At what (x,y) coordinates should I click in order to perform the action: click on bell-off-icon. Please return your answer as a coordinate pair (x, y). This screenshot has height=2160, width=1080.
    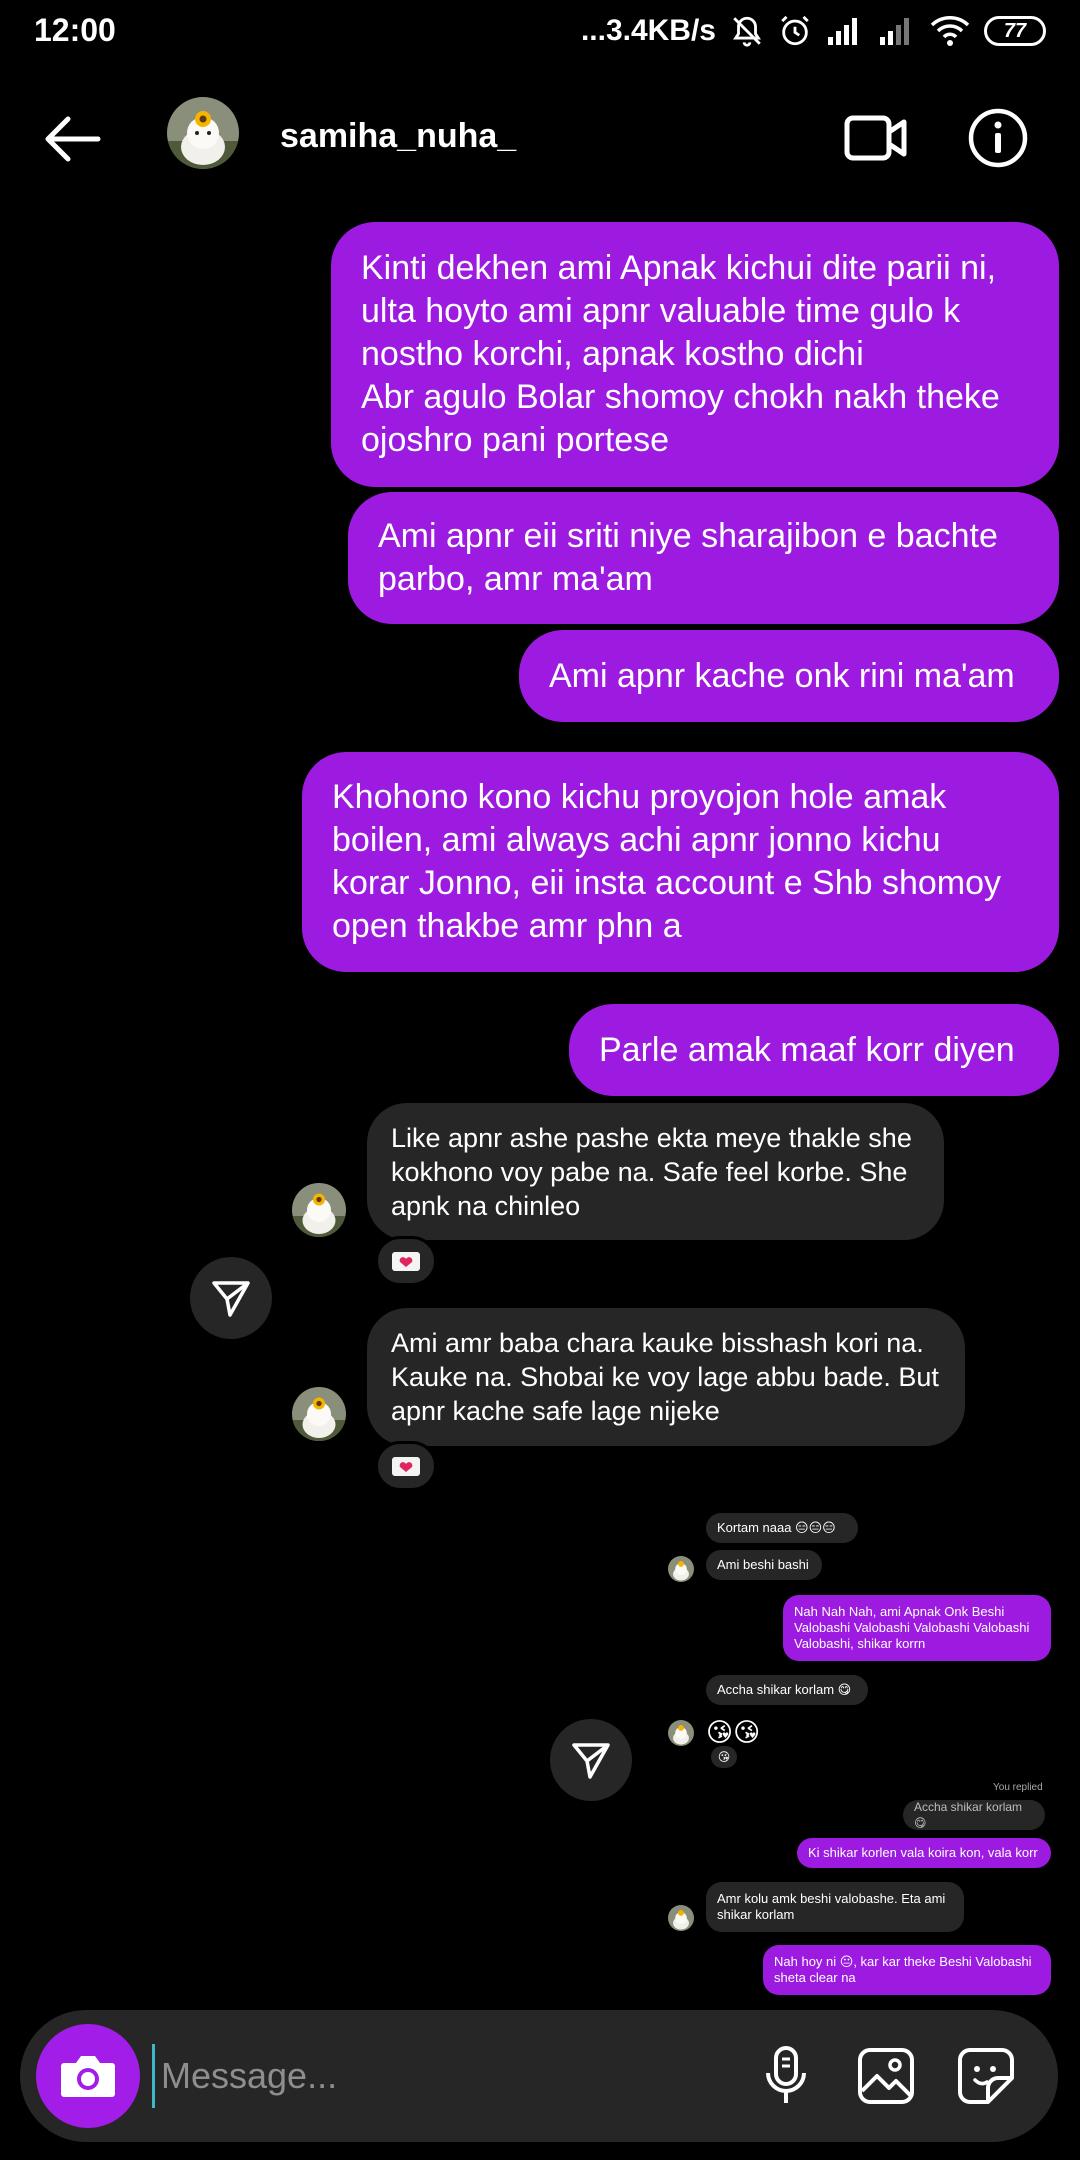
    Looking at the image, I should click on (747, 31).